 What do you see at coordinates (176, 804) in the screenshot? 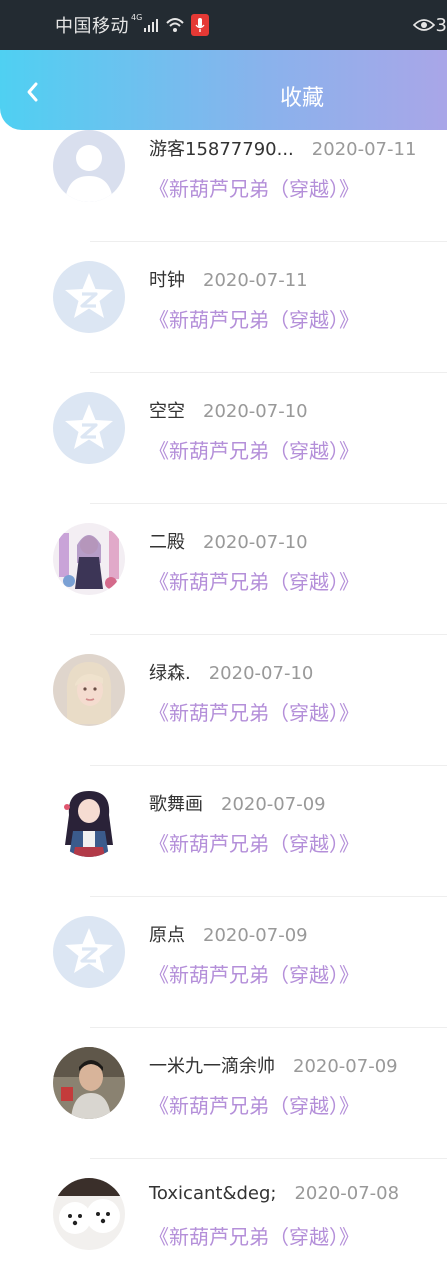
I see `username: 歌舞画` at bounding box center [176, 804].